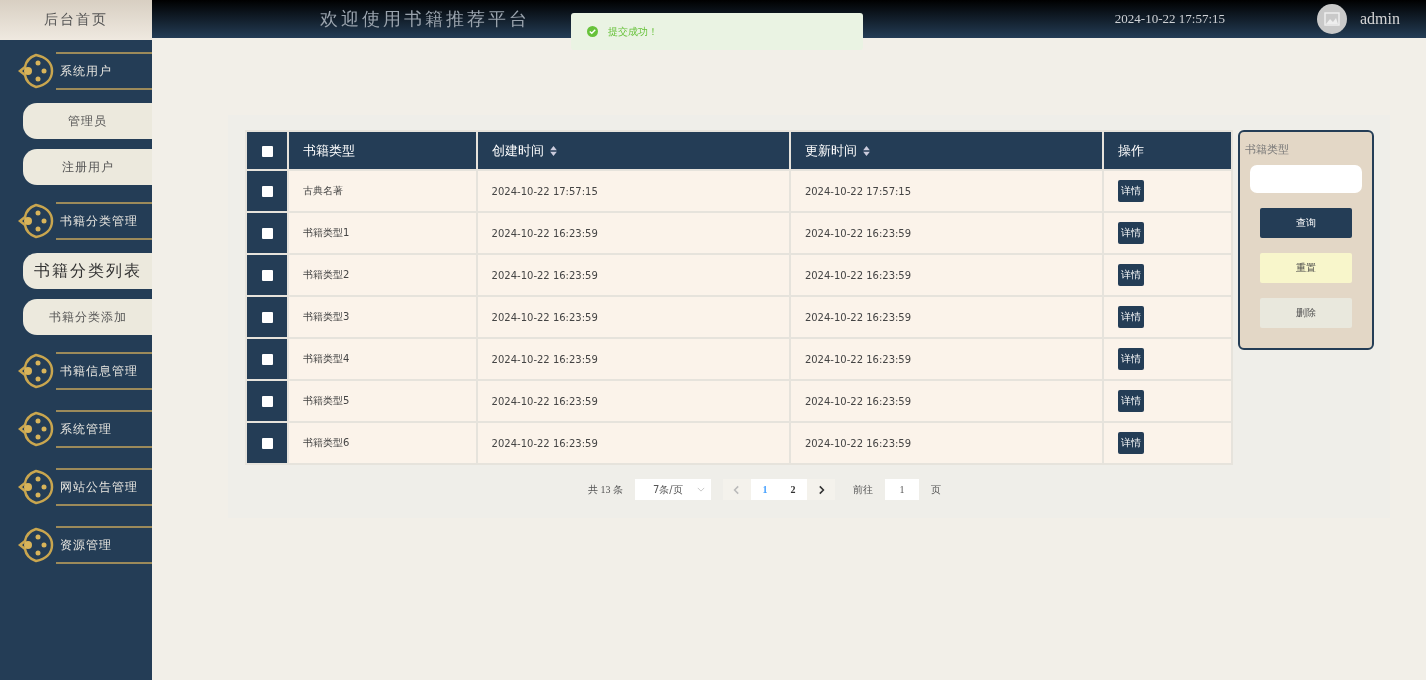  What do you see at coordinates (793, 489) in the screenshot?
I see `page-number: 2` at bounding box center [793, 489].